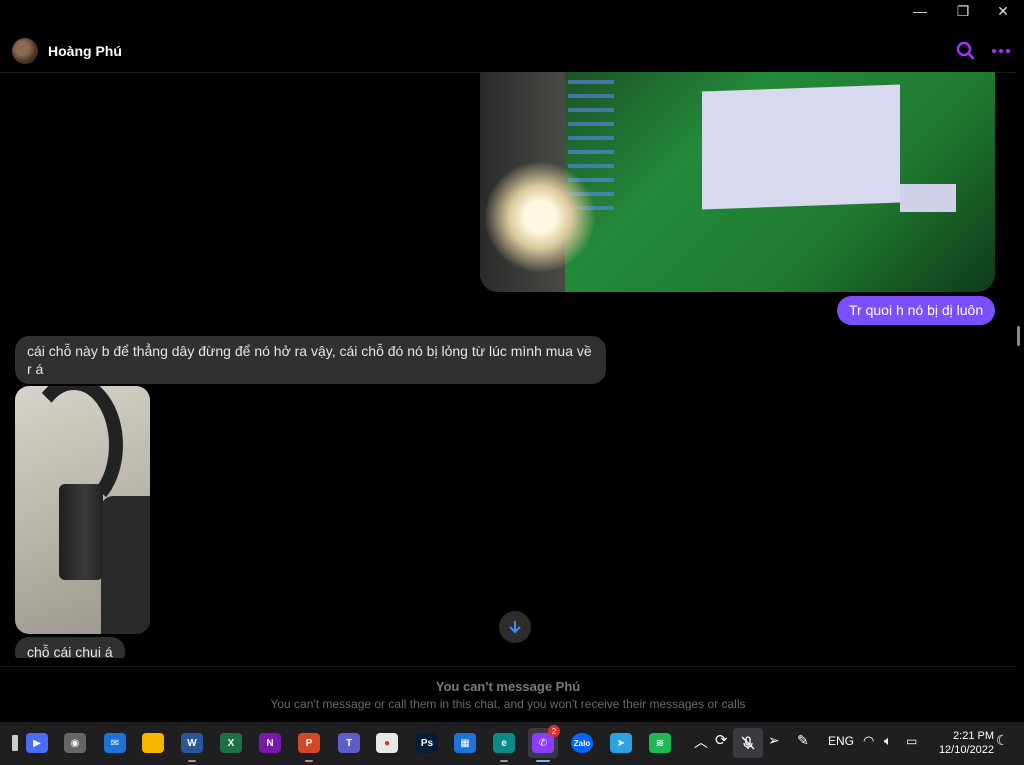  I want to click on word-icon: W, so click(192, 743).